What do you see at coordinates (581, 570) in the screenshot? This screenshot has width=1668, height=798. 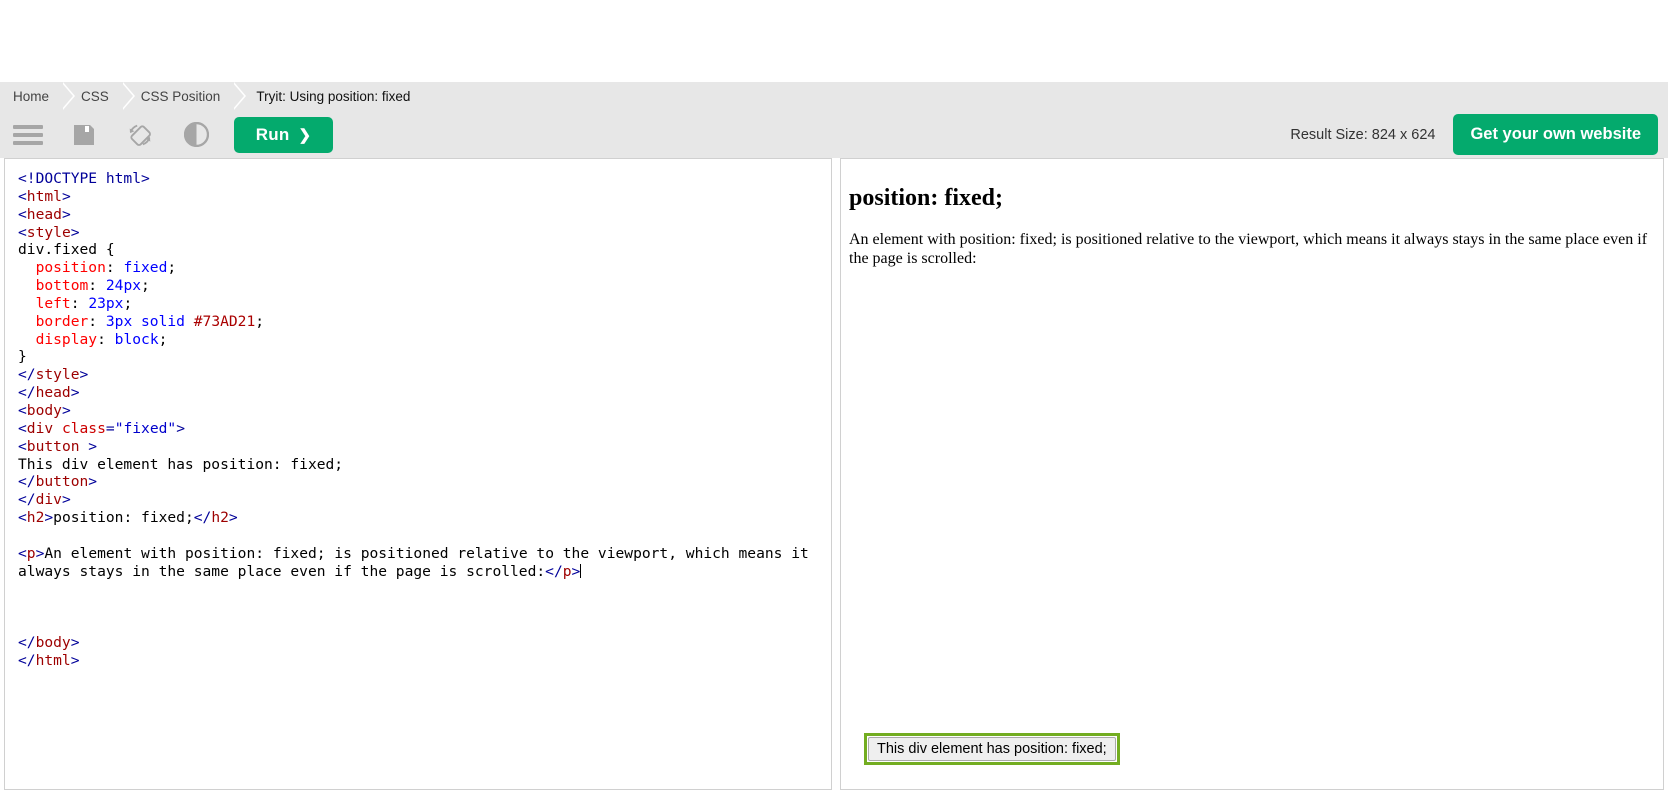 I see `text-cursor` at bounding box center [581, 570].